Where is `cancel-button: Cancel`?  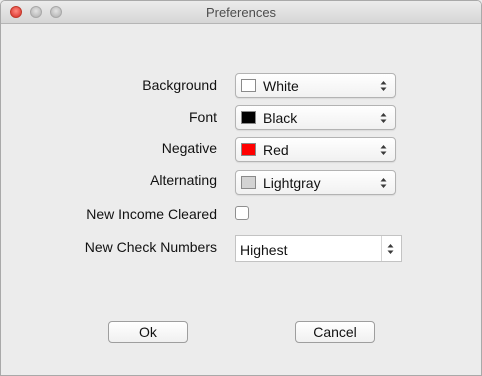
cancel-button: Cancel is located at coordinates (335, 332).